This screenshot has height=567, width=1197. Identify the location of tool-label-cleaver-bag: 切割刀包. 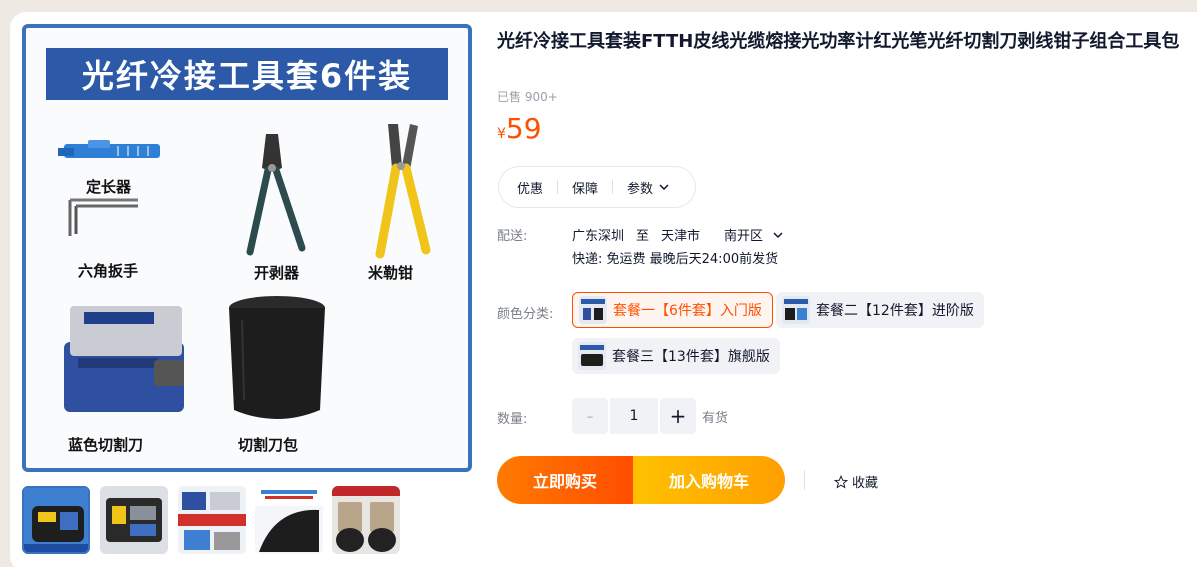
(268, 445).